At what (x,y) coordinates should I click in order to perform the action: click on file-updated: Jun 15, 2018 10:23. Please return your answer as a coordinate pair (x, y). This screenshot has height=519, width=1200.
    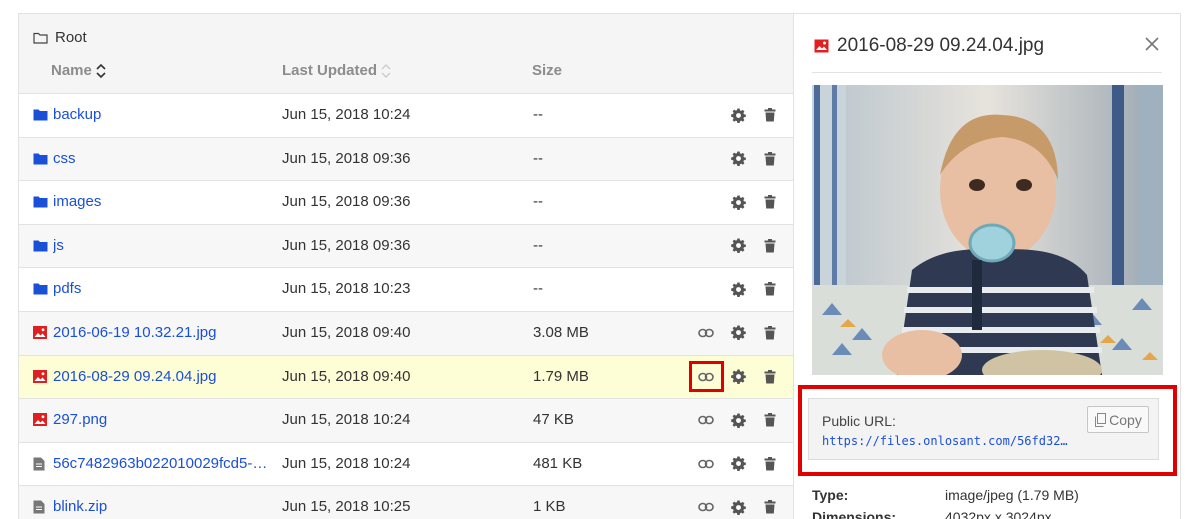
    Looking at the image, I should click on (346, 289).